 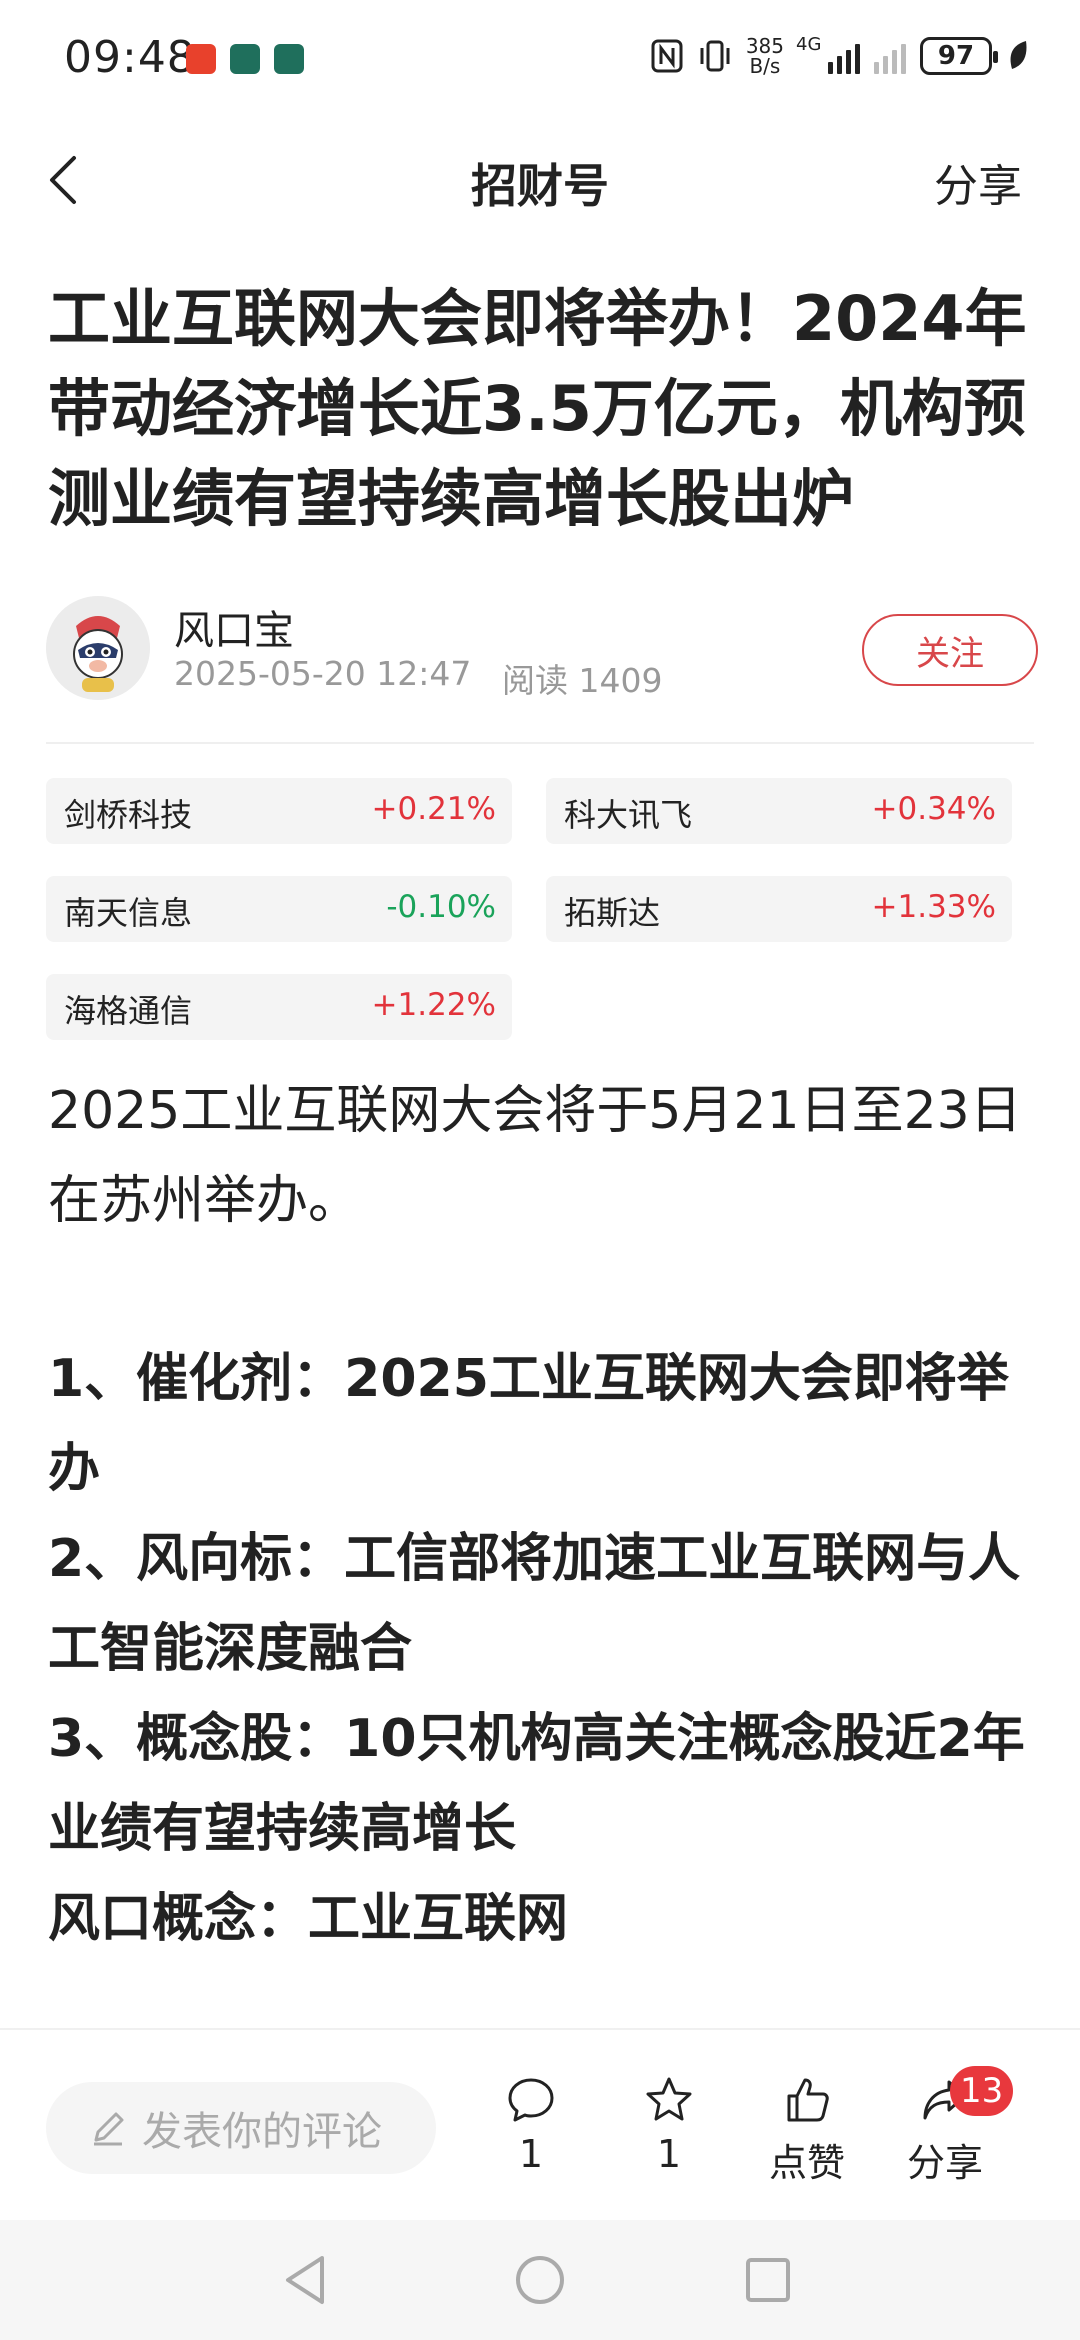 I want to click on key-point: 风口概念：工业互联网, so click(x=308, y=1919).